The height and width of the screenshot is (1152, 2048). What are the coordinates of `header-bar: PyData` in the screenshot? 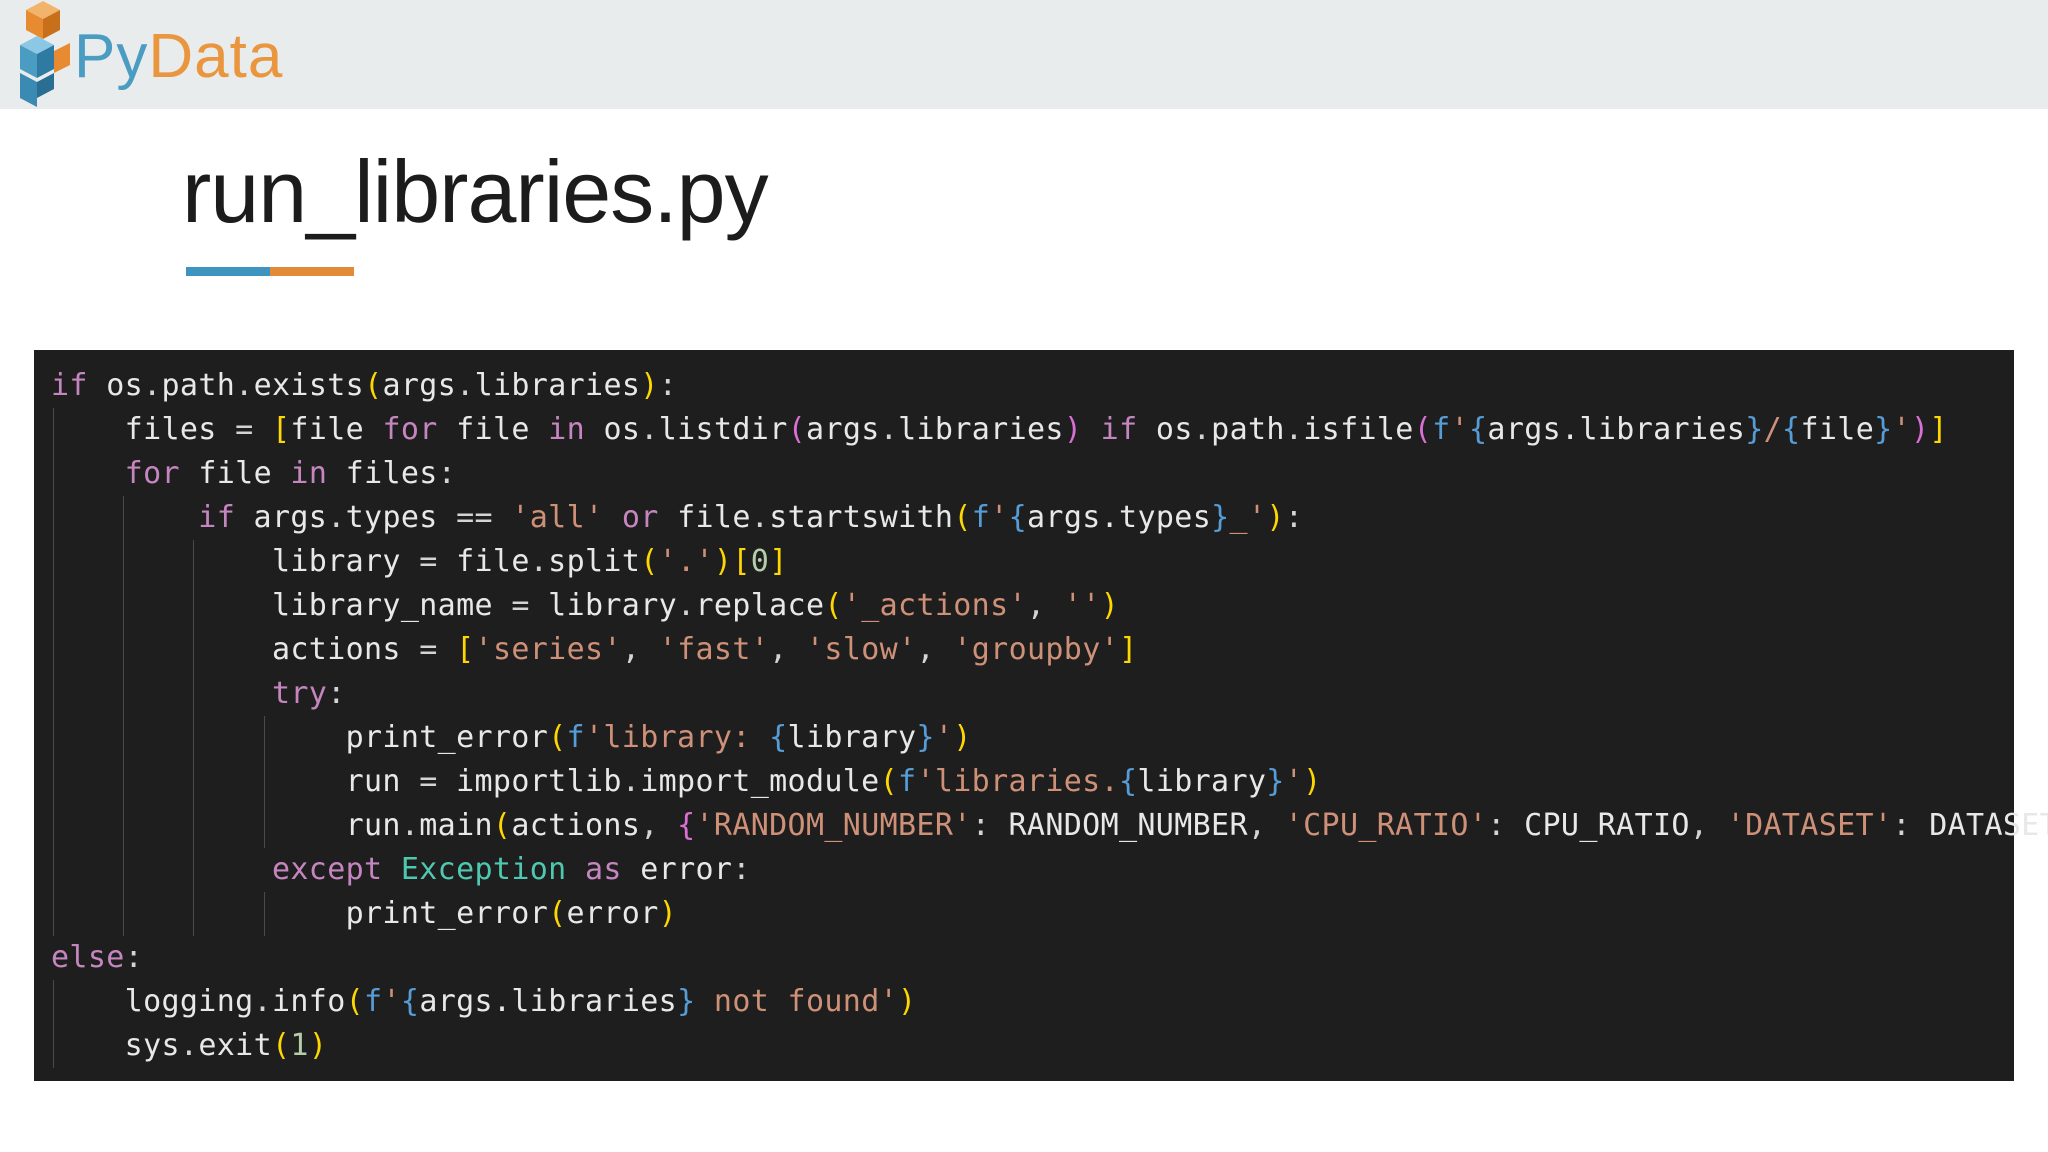 It's located at (1024, 54).